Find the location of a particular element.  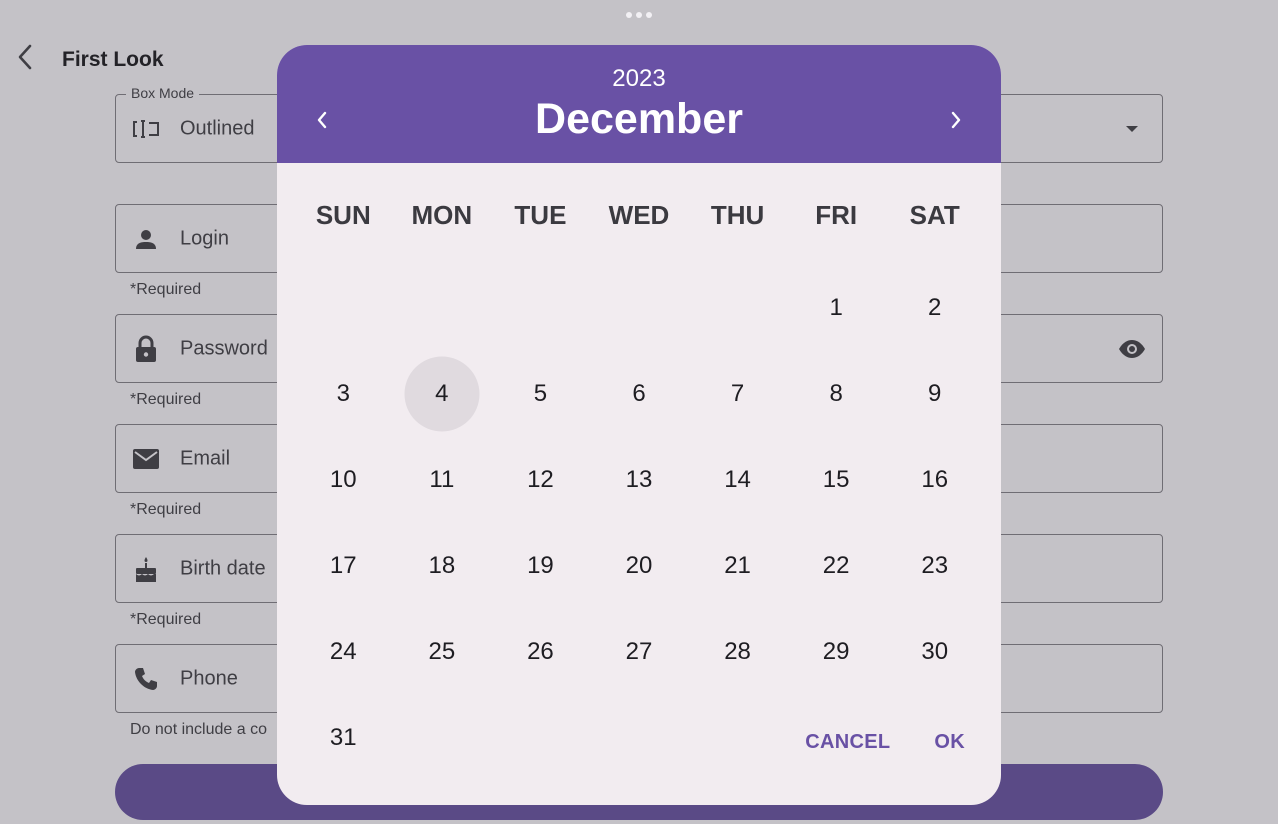

mail-icon is located at coordinates (146, 459).